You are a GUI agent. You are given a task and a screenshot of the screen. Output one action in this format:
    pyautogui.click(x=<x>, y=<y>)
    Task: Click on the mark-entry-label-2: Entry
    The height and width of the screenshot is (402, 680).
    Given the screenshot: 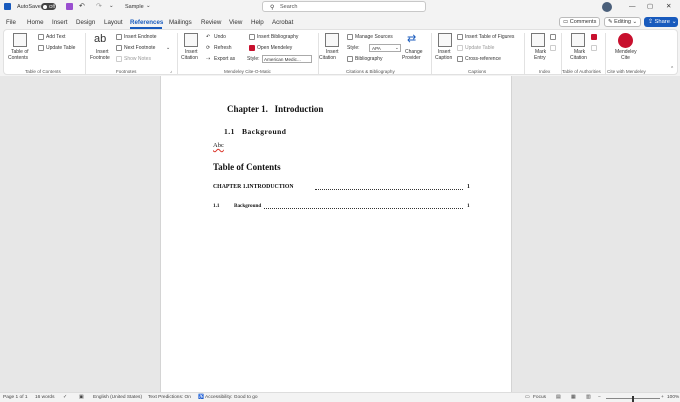 What is the action you would take?
    pyautogui.click(x=540, y=58)
    